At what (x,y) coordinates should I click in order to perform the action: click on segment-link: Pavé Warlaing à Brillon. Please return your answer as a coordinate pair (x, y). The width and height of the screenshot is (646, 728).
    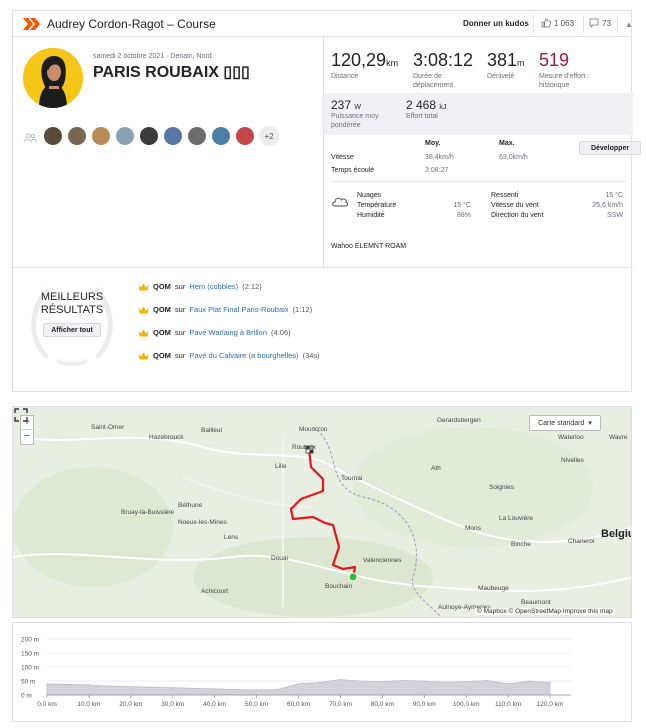
    Looking at the image, I should click on (228, 332).